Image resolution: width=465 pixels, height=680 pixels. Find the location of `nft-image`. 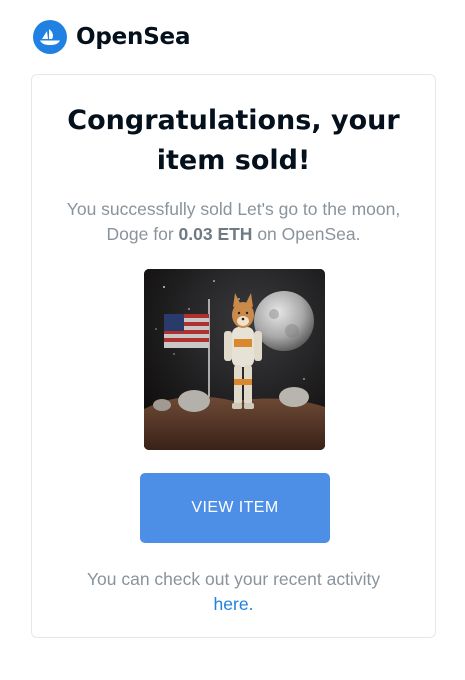

nft-image is located at coordinates (234, 359).